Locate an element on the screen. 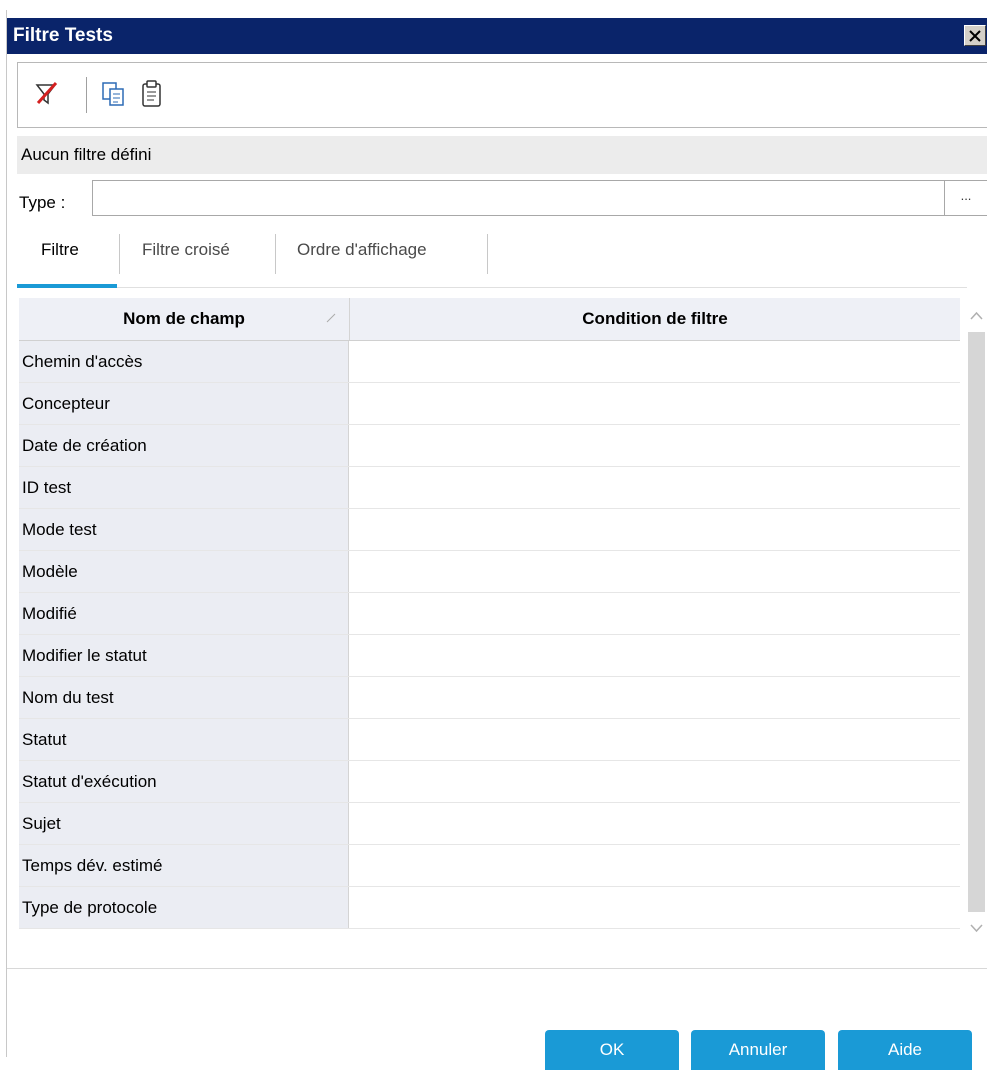 Image resolution: width=987 pixels, height=1070 pixels. tab-filtre-croise: Filtre croisé is located at coordinates (186, 250).